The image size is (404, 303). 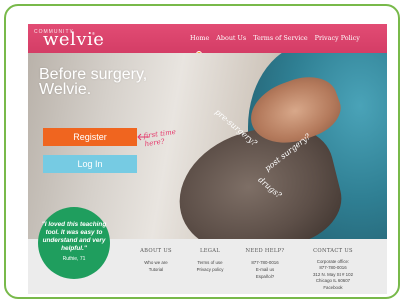 I want to click on footer-contact-address-city: Chicago IL 60607, so click(x=333, y=280).